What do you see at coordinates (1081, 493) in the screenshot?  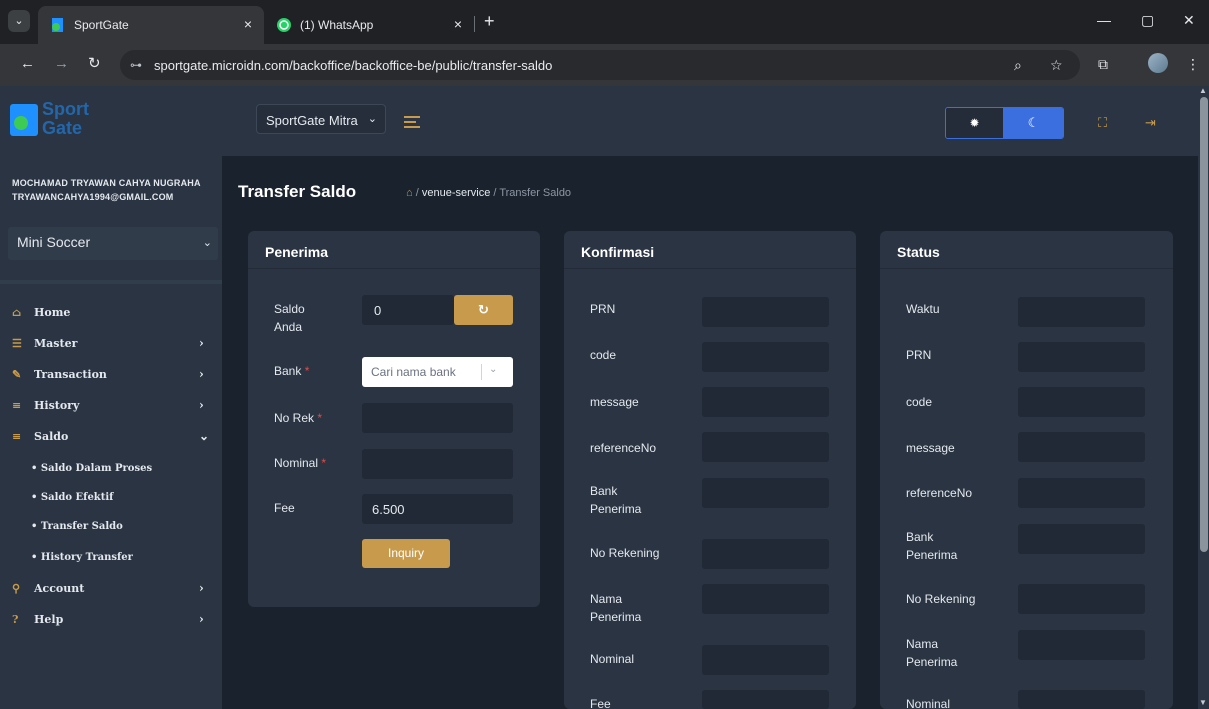 I see `status-referenceno-field` at bounding box center [1081, 493].